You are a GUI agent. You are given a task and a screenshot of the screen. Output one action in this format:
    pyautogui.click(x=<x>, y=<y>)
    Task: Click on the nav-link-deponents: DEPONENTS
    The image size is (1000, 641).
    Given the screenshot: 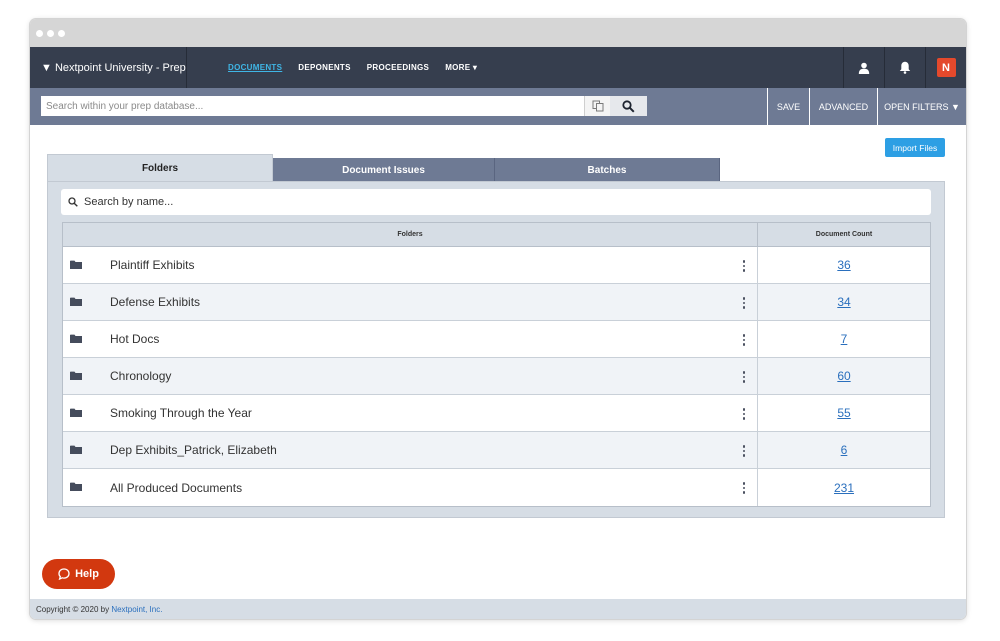 What is the action you would take?
    pyautogui.click(x=324, y=67)
    